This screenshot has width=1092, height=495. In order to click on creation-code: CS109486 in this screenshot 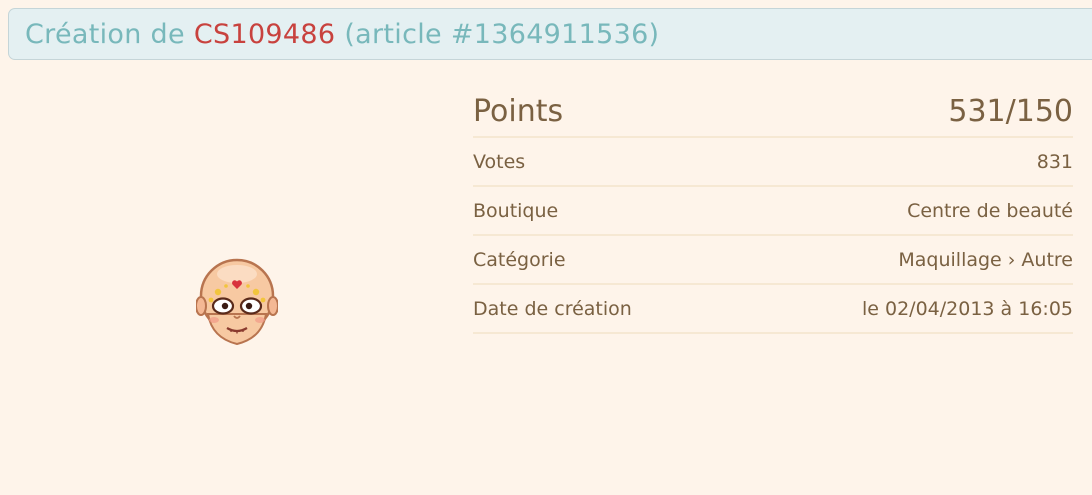, I will do `click(264, 34)`.